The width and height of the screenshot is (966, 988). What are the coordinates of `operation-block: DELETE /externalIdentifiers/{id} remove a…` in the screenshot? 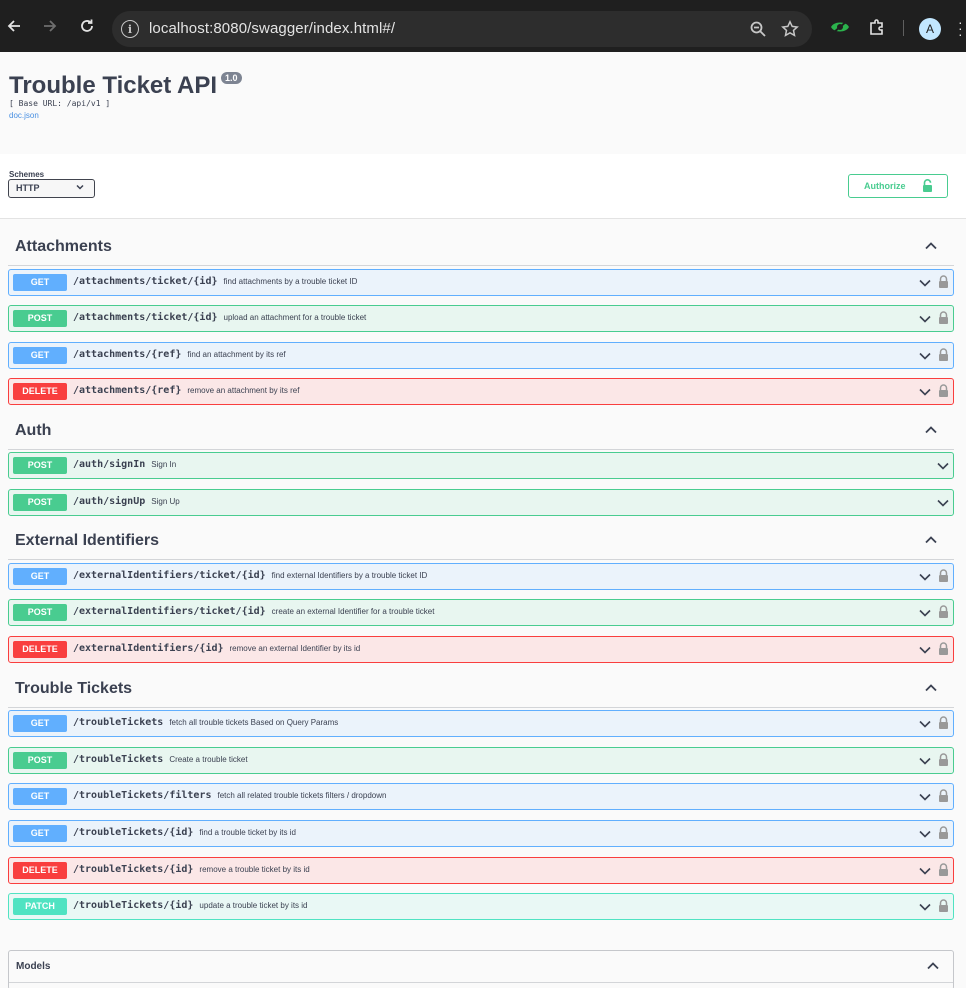 It's located at (481, 649).